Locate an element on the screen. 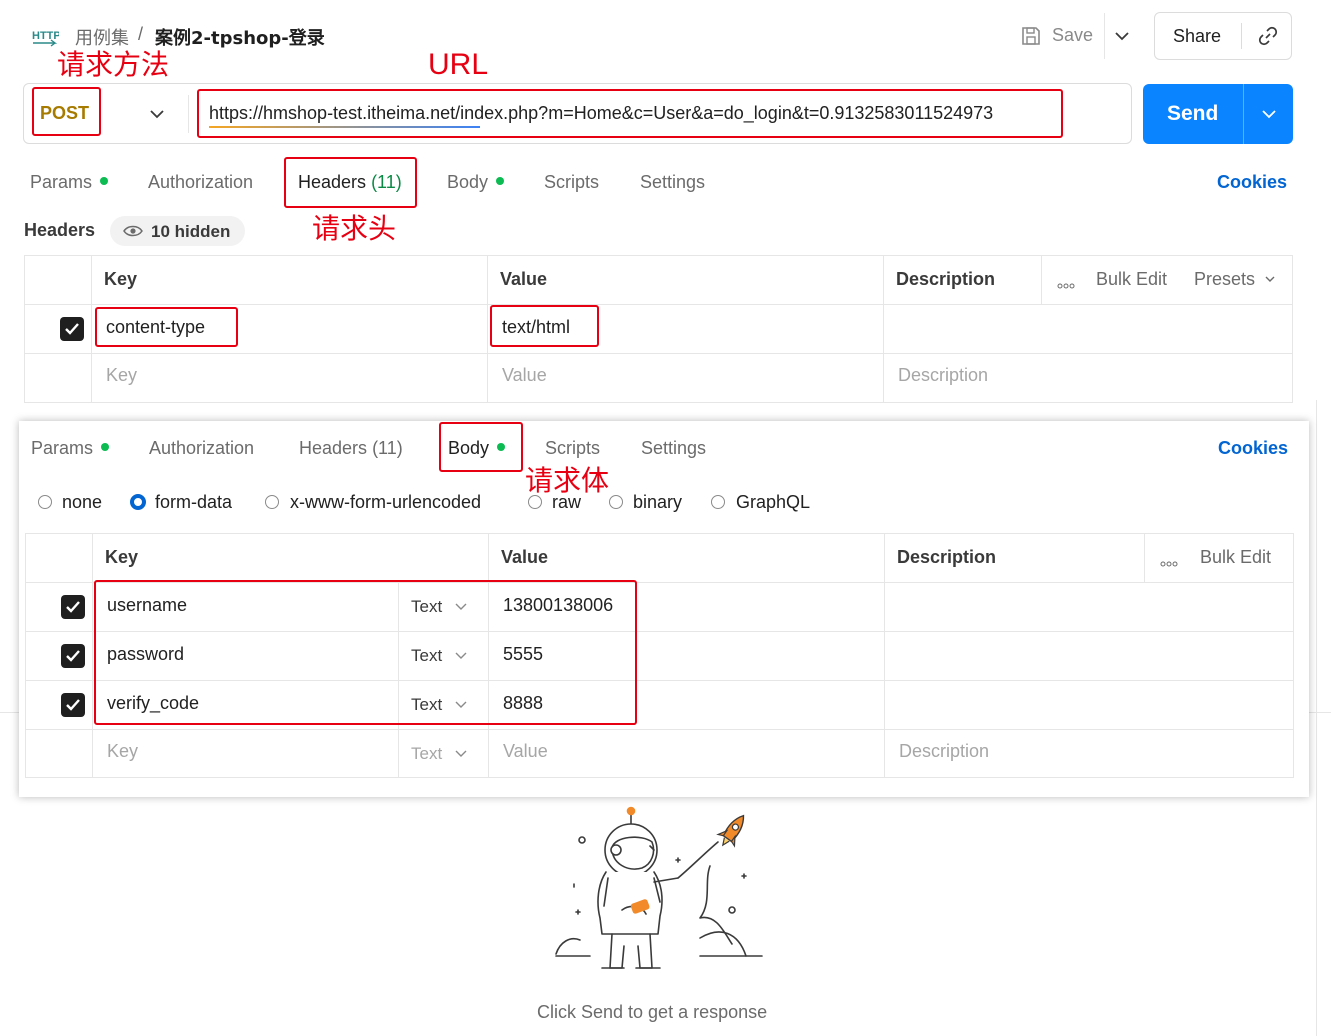 This screenshot has height=1036, width=1331. annotation-method: 请求方法 is located at coordinates (113, 64).